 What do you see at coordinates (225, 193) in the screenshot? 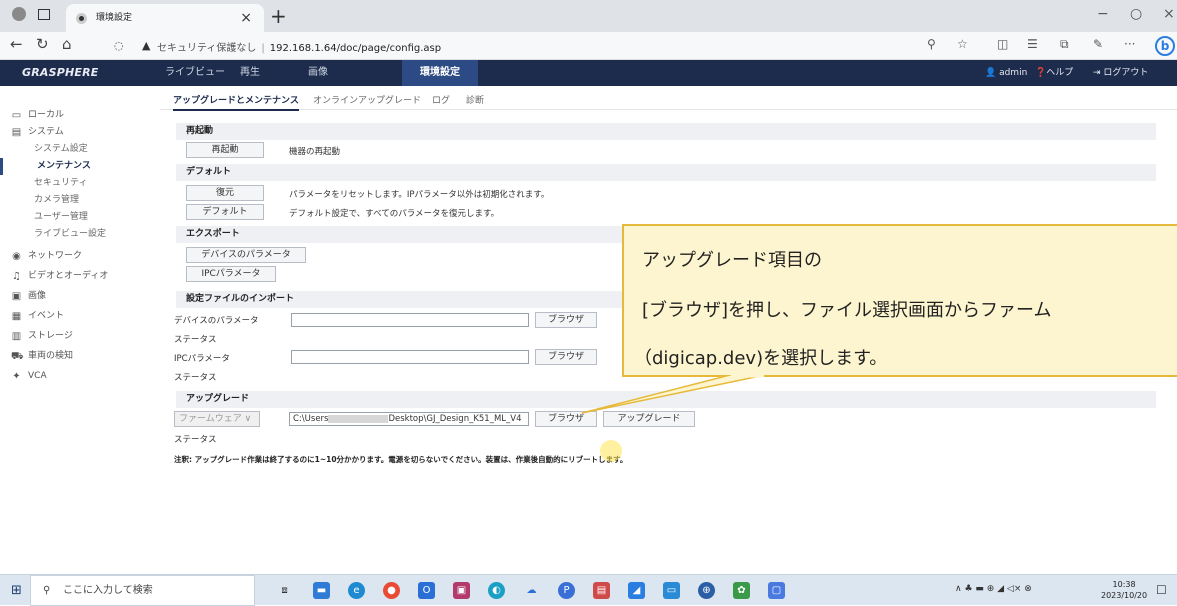
I see `restore-button: 復元` at bounding box center [225, 193].